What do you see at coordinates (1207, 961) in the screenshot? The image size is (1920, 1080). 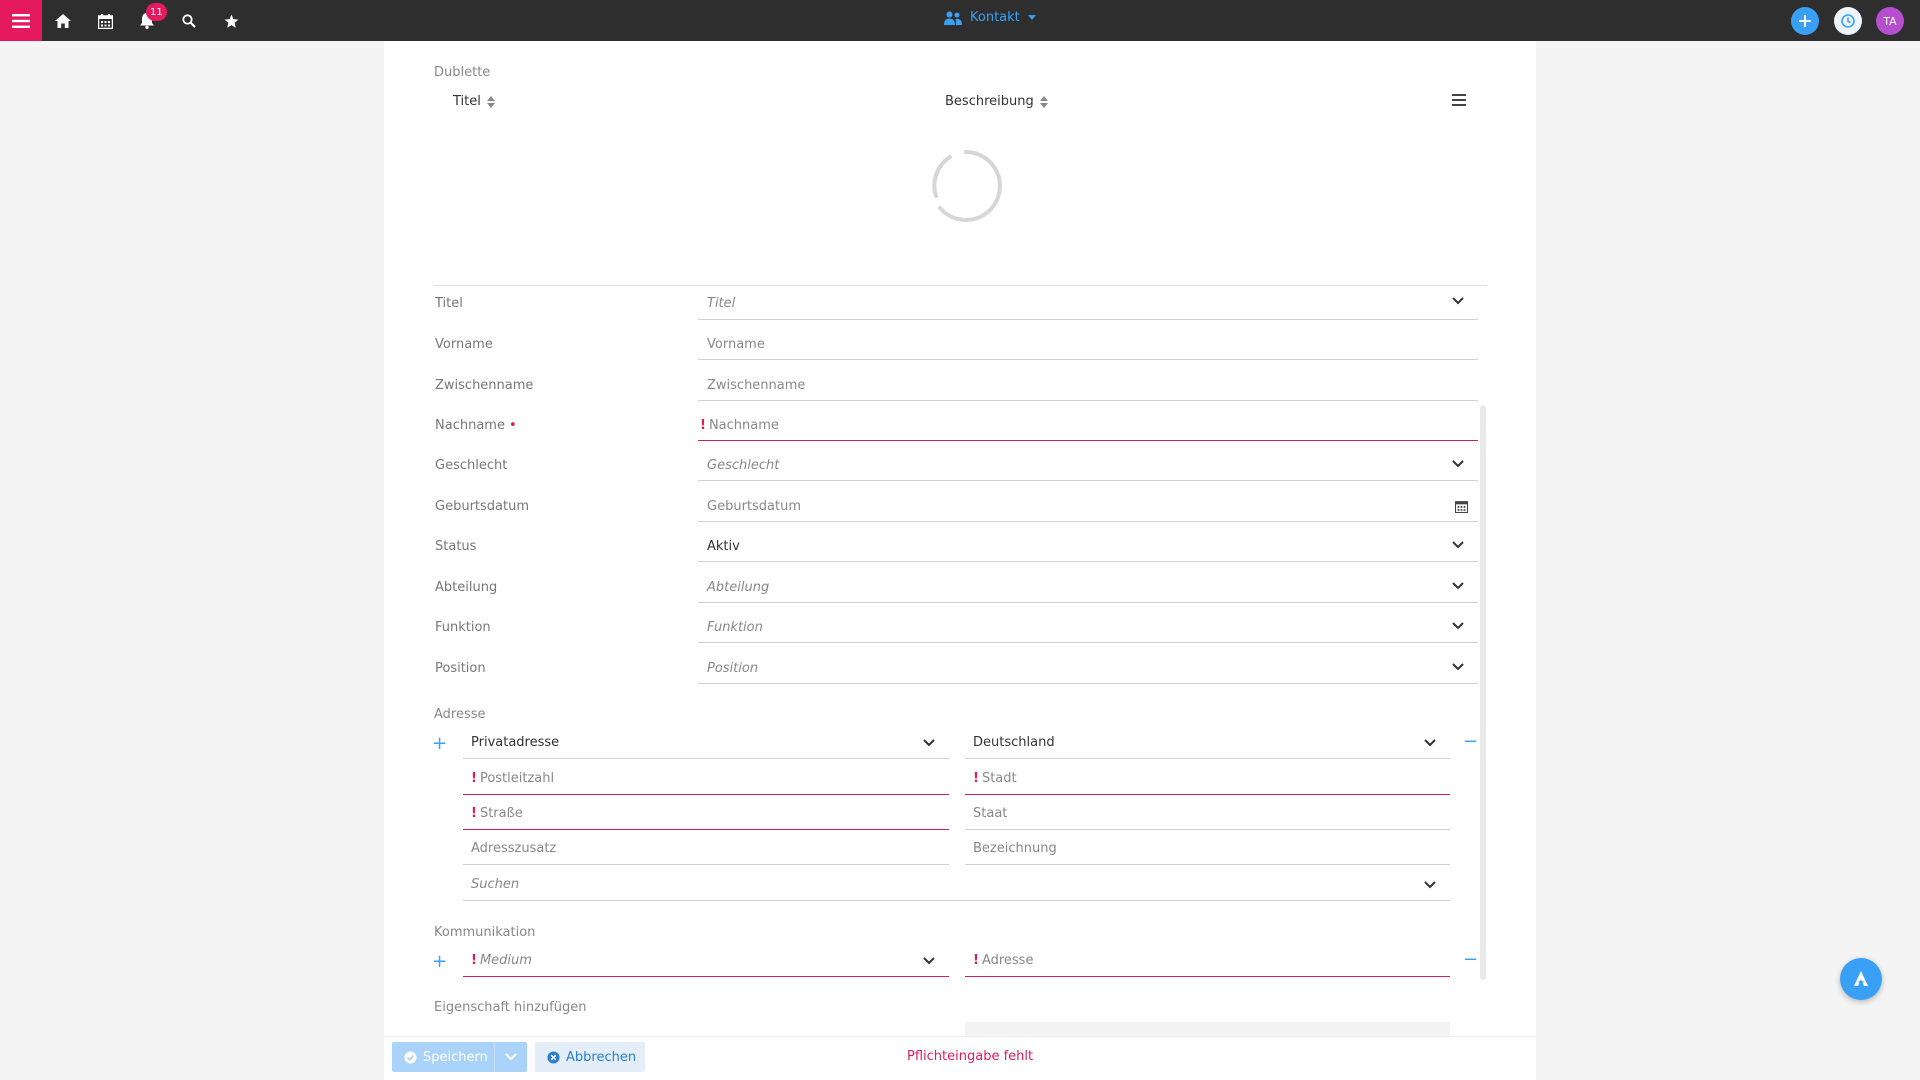 I see `communication-address-input: ! Adresse` at bounding box center [1207, 961].